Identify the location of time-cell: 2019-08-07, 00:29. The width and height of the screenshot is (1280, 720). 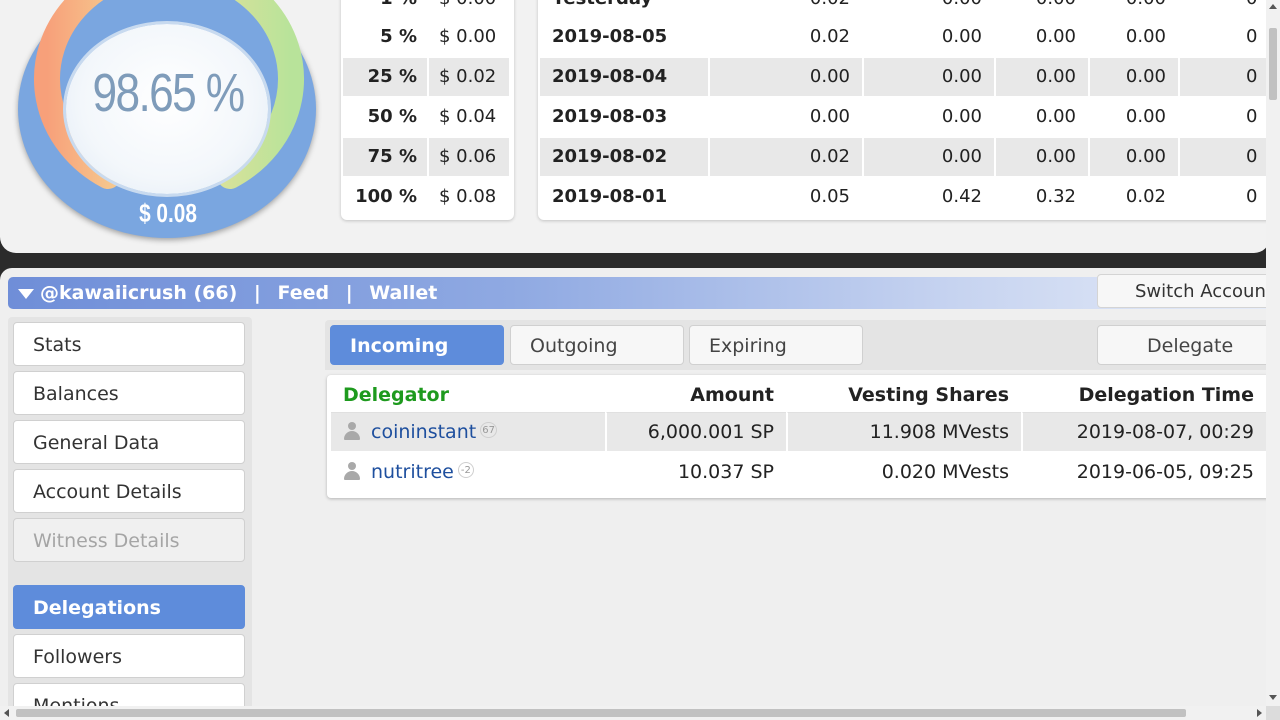
(1143, 432).